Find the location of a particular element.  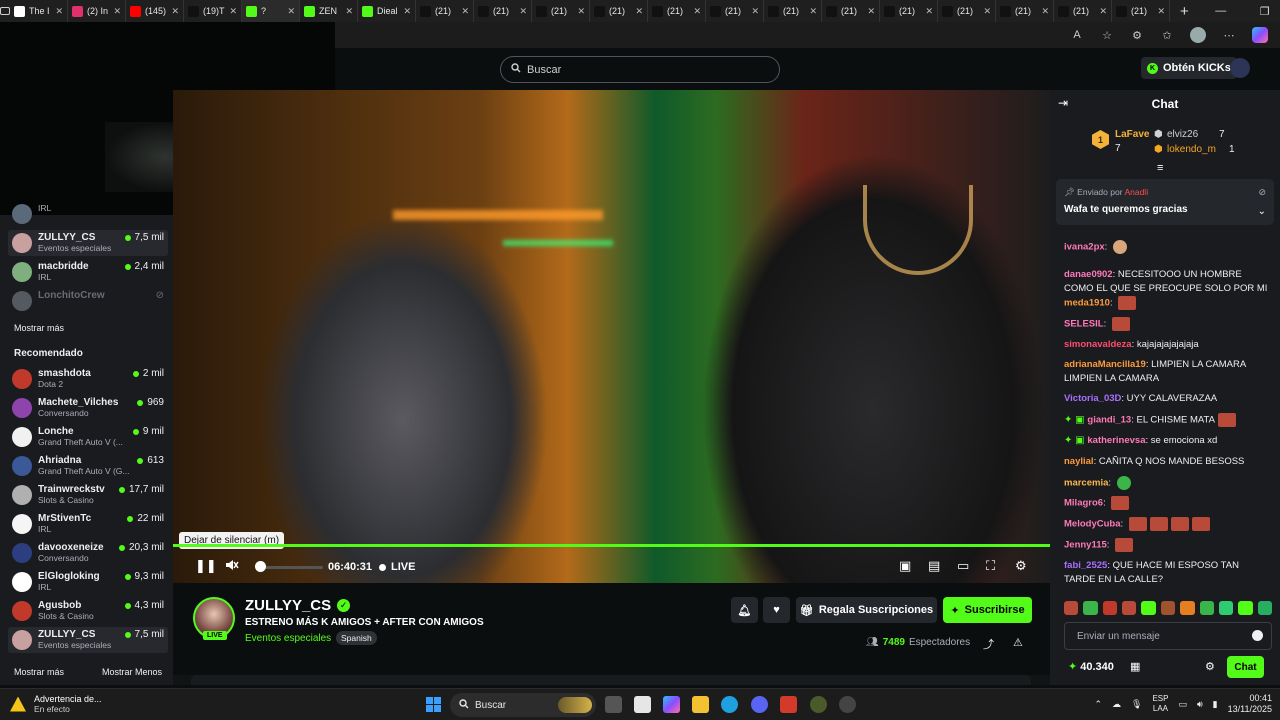

stream-category: Eventos especiales is located at coordinates (288, 638).